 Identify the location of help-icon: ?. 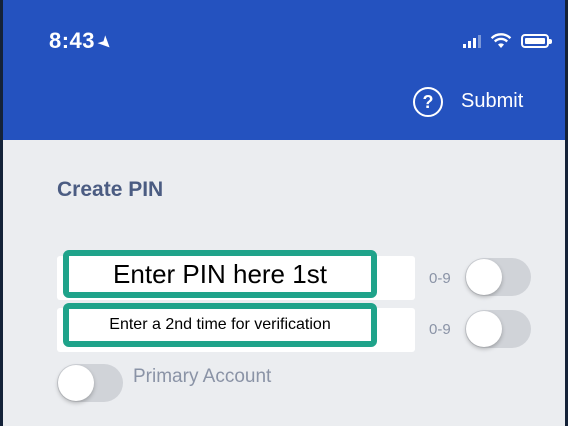
(428, 102).